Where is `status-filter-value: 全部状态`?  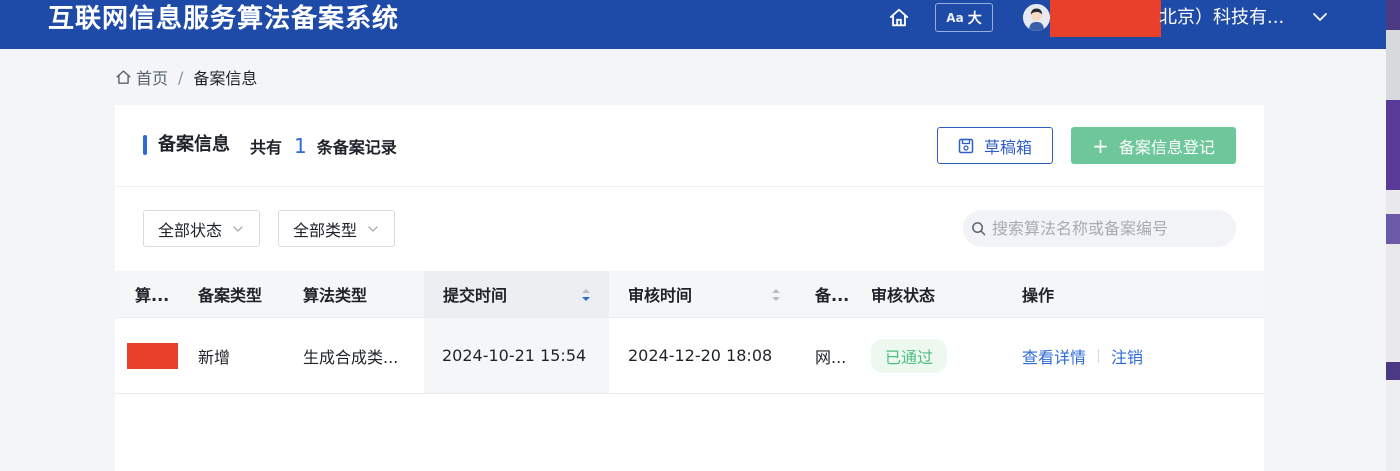
status-filter-value: 全部状态 is located at coordinates (190, 230).